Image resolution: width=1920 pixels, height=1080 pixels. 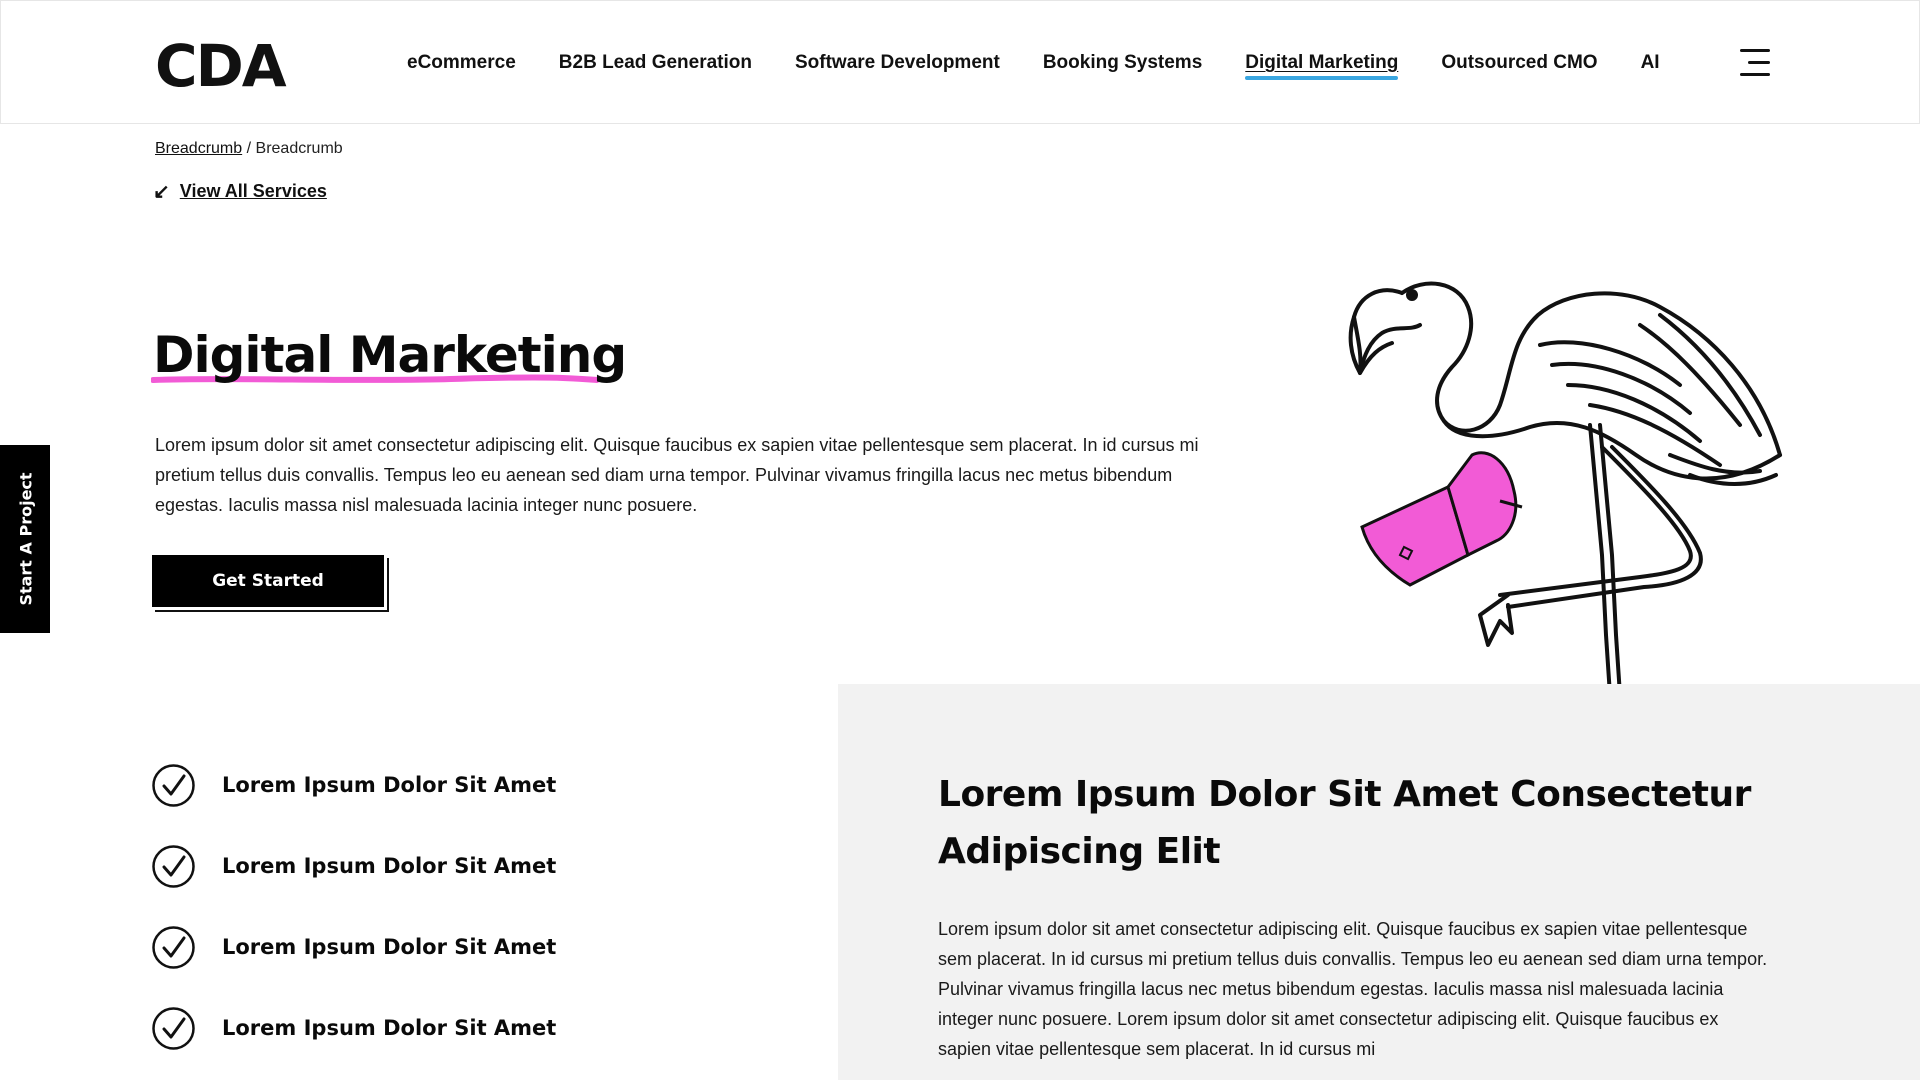 I want to click on hero-title-wrap: Digital Marketing, so click(x=389, y=355).